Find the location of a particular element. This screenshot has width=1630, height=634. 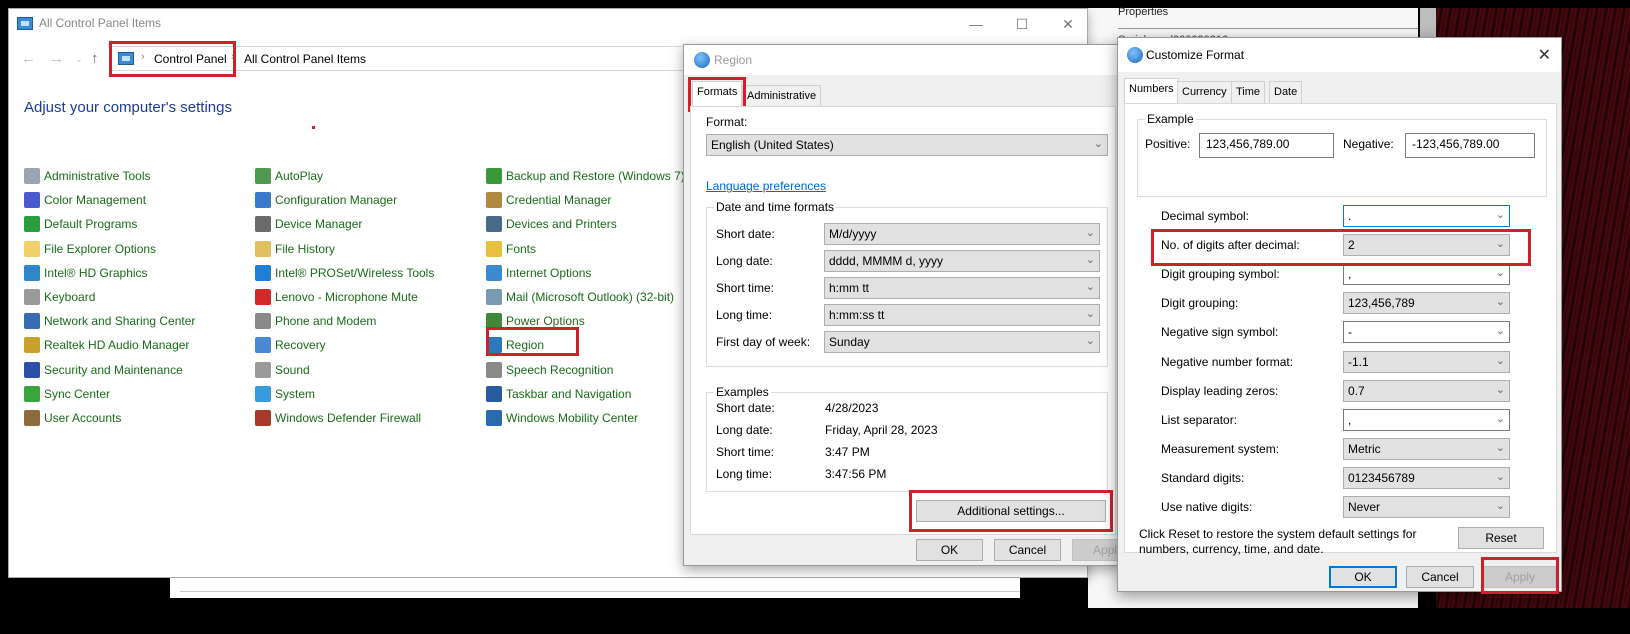

control-panel-item-label: Device Manager is located at coordinates (319, 224).